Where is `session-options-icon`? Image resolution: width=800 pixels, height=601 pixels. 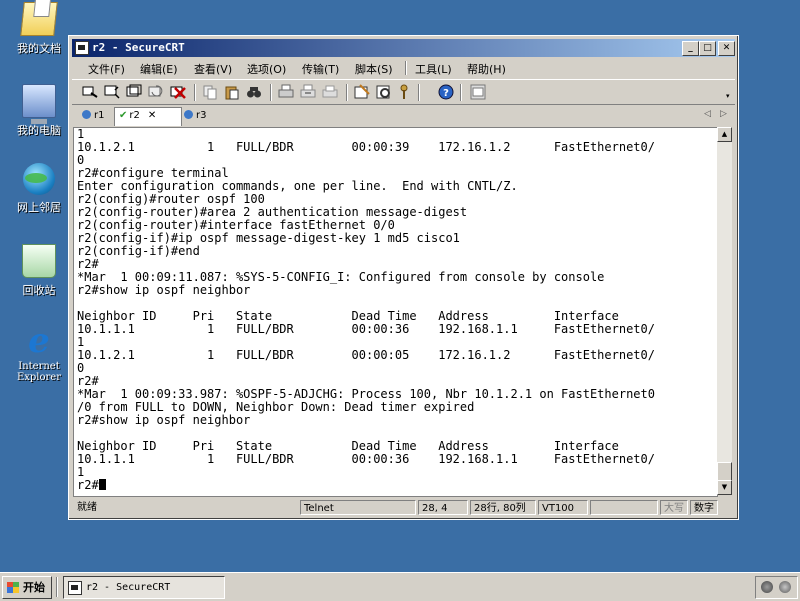 session-options-icon is located at coordinates (362, 92).